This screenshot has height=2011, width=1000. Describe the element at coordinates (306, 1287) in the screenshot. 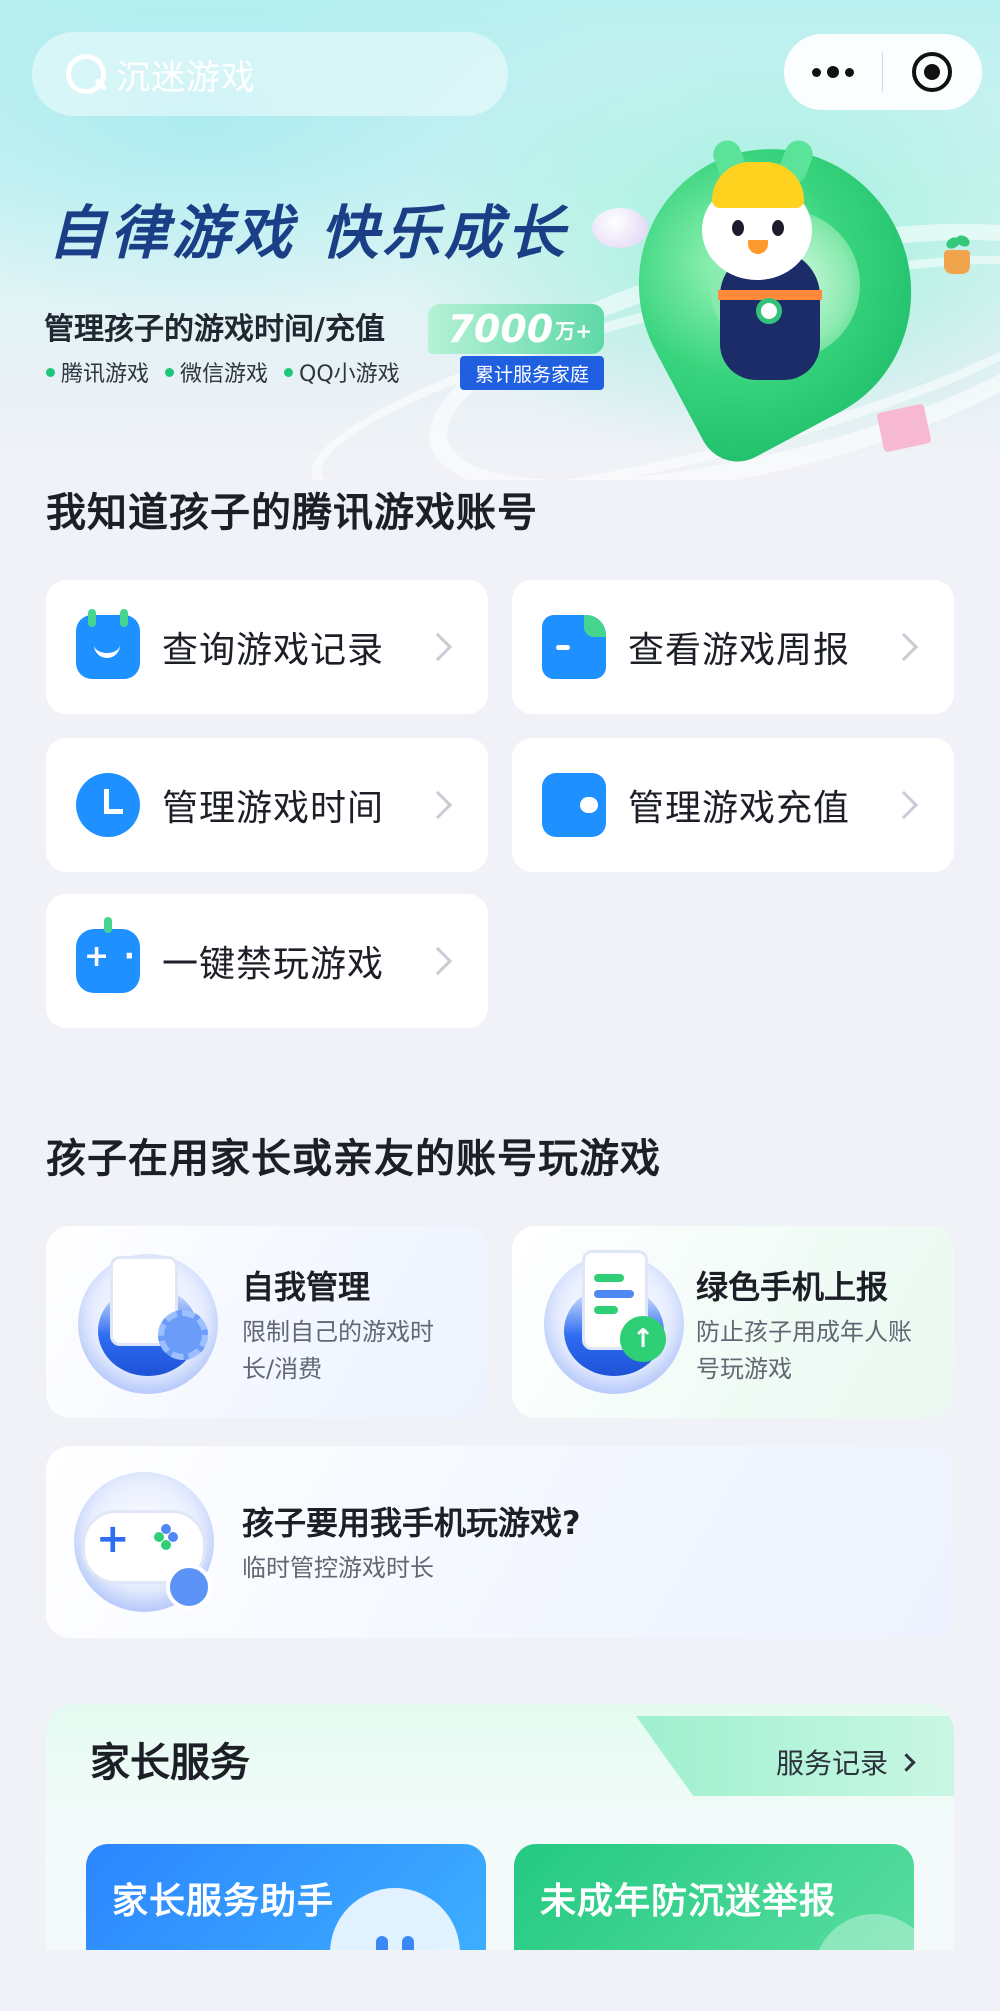

I see `card-title: 自我管理` at that location.